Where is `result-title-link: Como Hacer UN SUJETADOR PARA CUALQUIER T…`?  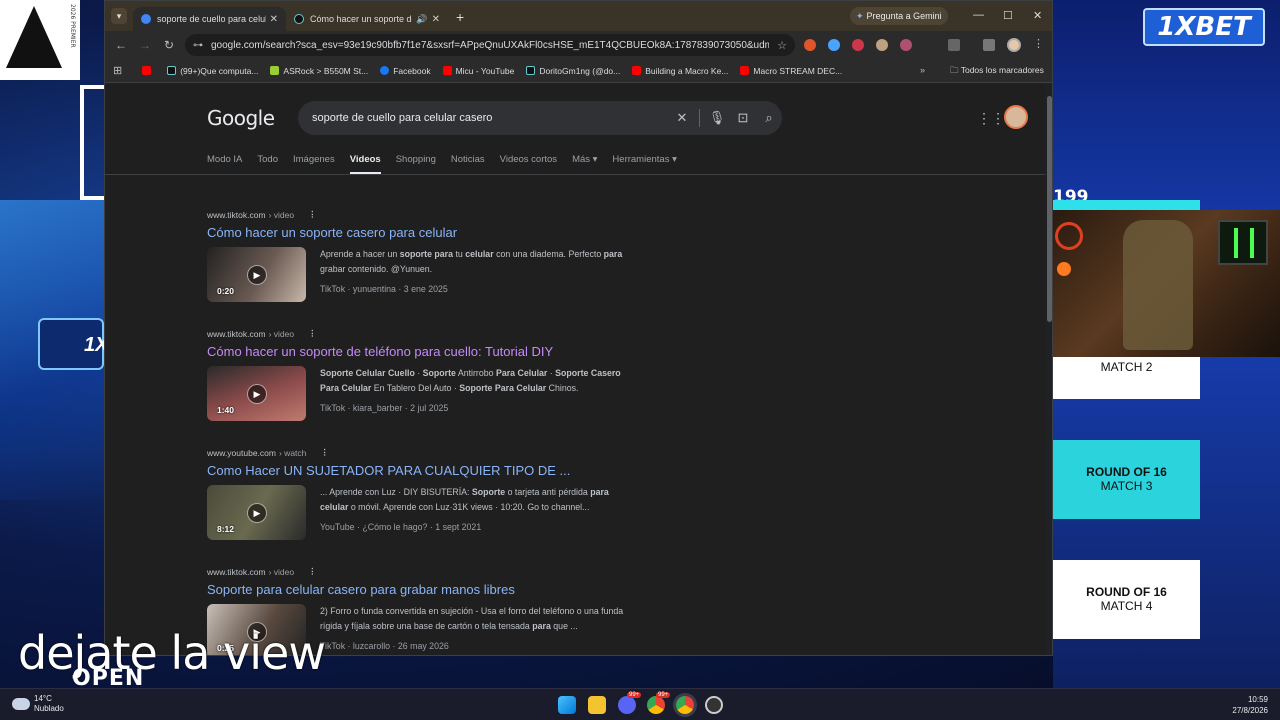 result-title-link: Como Hacer UN SUJETADOR PARA CUALQUIER T… is located at coordinates (437, 470).